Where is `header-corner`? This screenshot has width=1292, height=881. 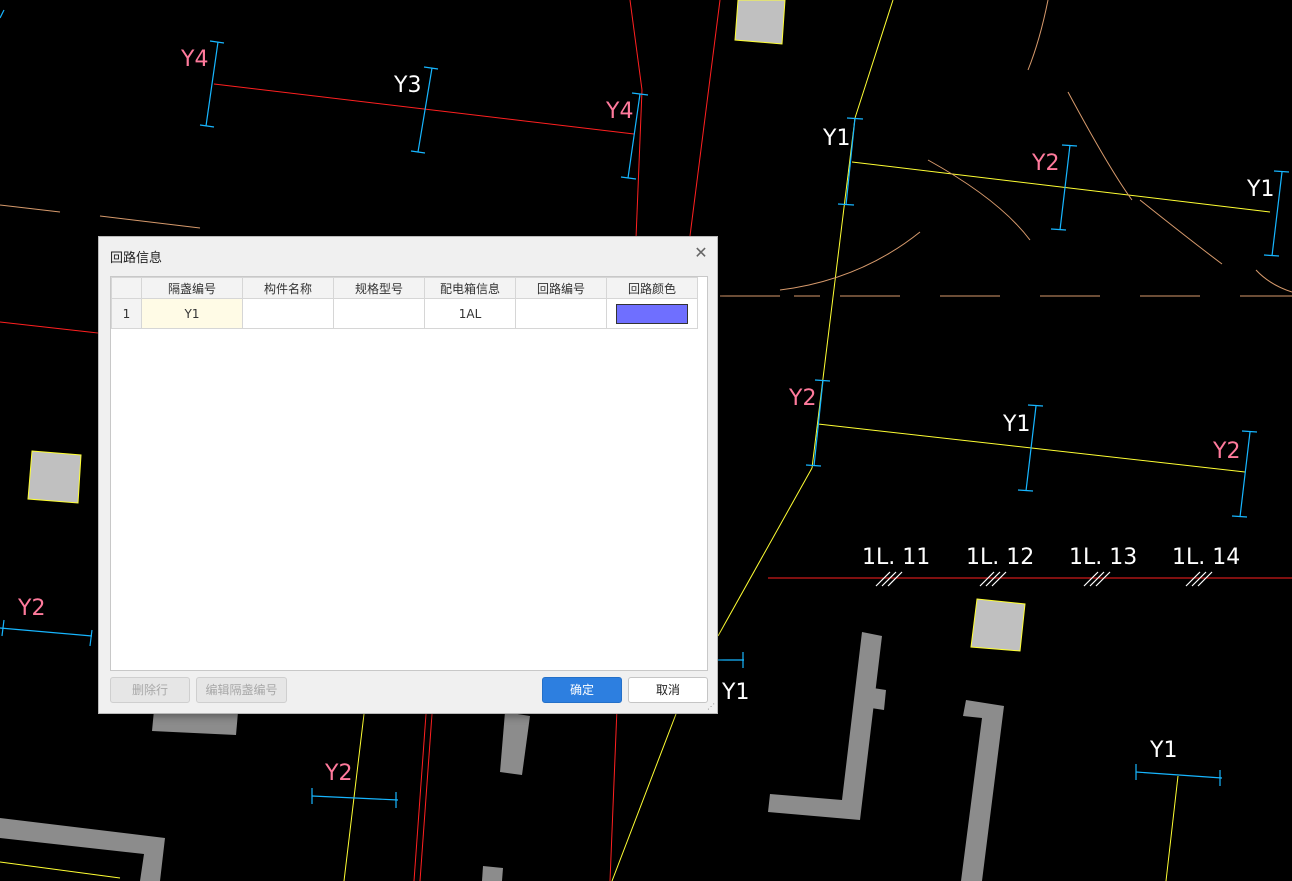 header-corner is located at coordinates (126, 288).